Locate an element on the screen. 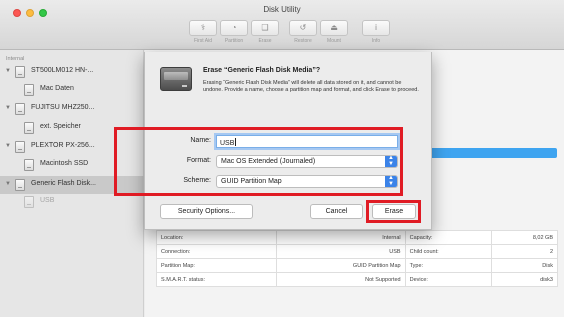  external-drive-icon is located at coordinates (176, 79).